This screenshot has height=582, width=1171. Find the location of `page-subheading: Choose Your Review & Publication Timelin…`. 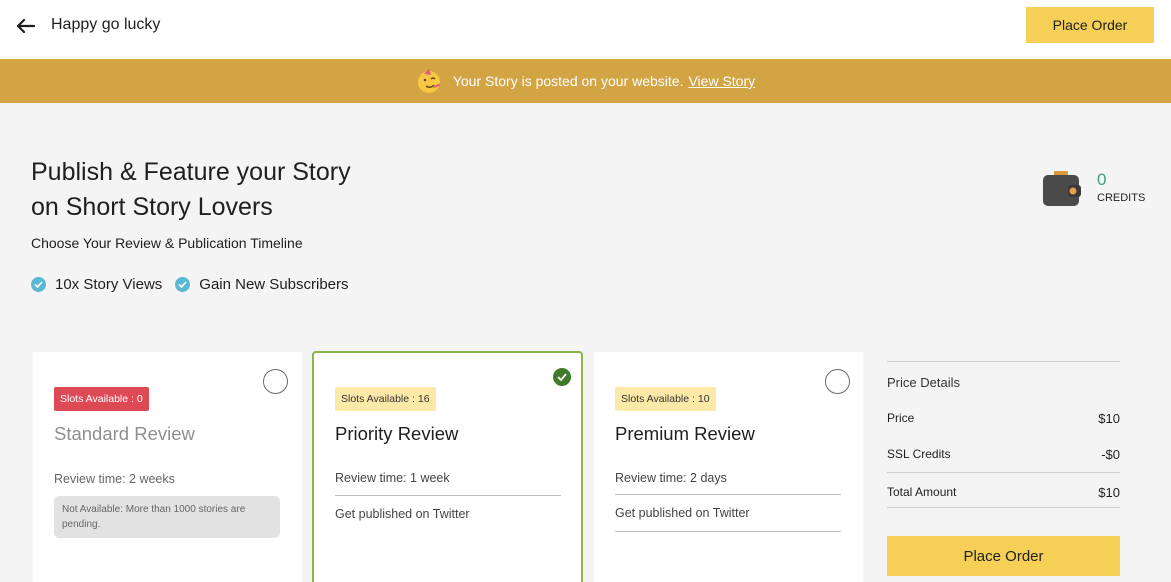

page-subheading: Choose Your Review & Publication Timelin… is located at coordinates (167, 243).